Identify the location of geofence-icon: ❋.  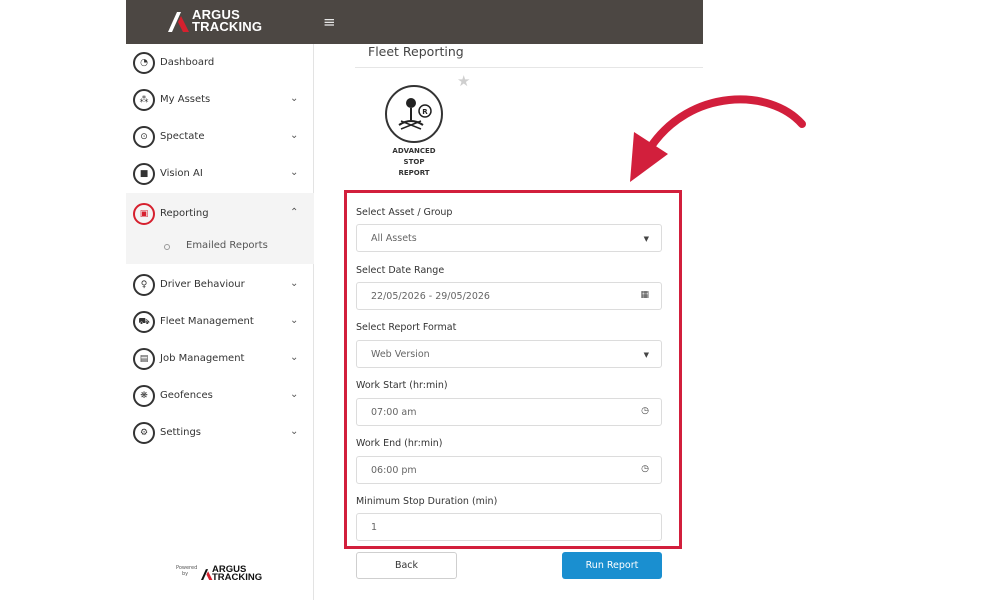
(144, 396).